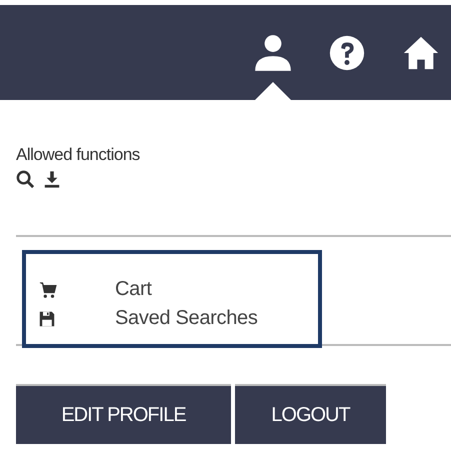  Describe the element at coordinates (48, 289) in the screenshot. I see `cart-icon` at that location.